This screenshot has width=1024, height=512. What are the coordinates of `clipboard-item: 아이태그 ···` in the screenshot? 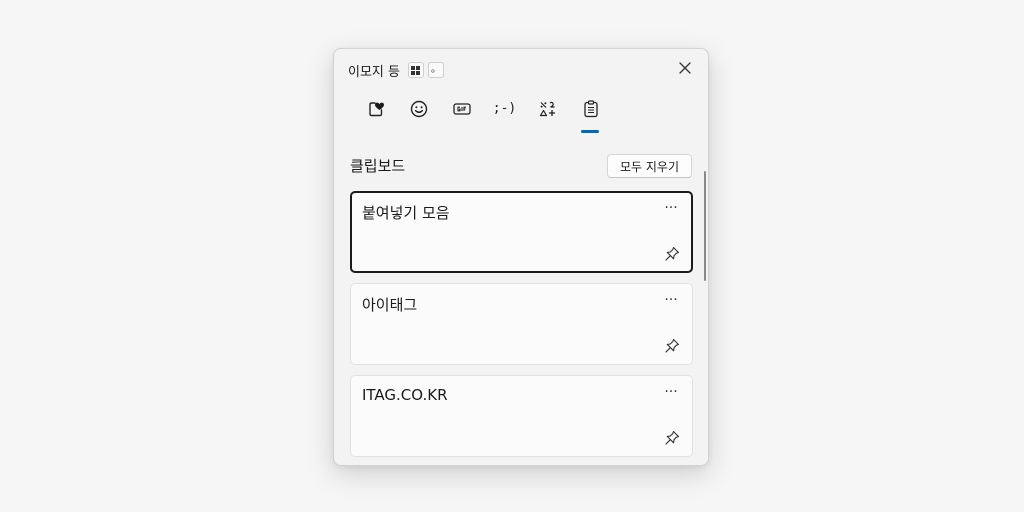 It's located at (521, 324).